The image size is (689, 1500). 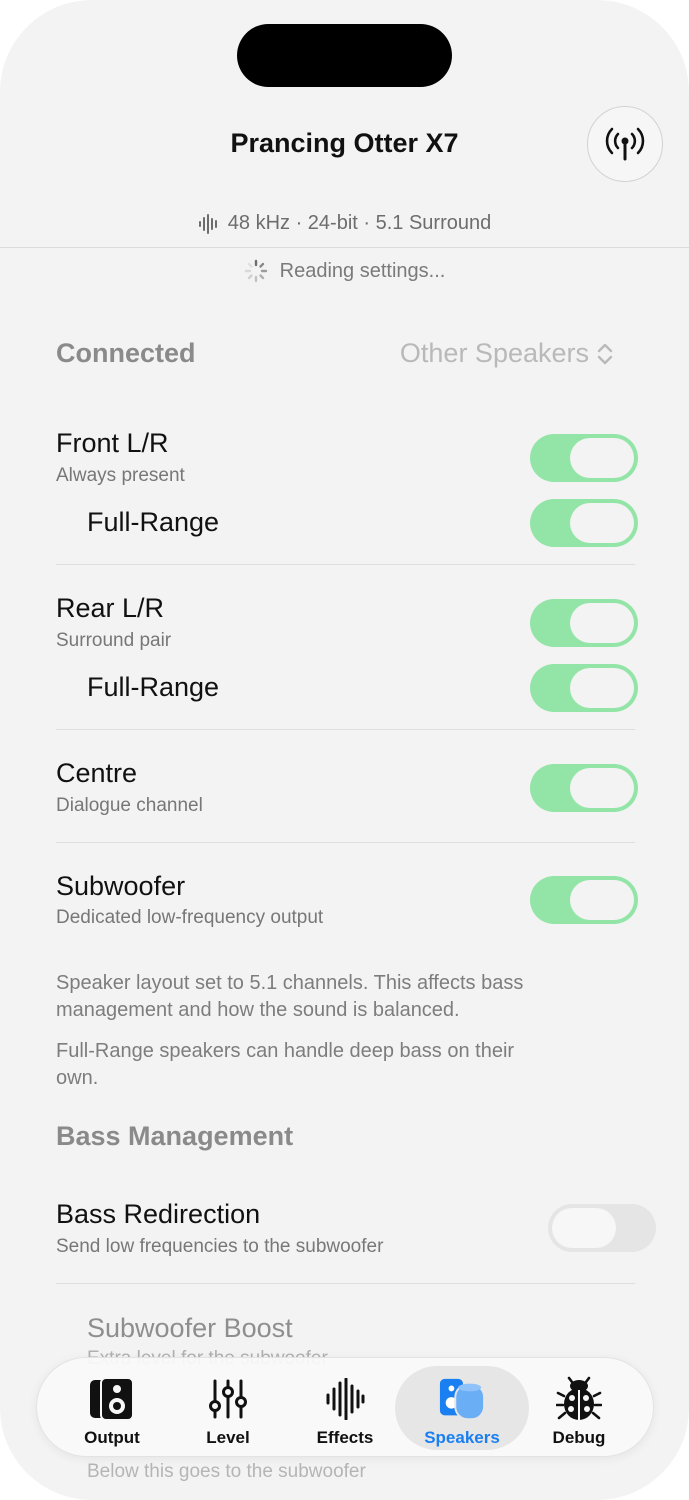 I want to click on tab-level: Level, so click(x=228, y=1408).